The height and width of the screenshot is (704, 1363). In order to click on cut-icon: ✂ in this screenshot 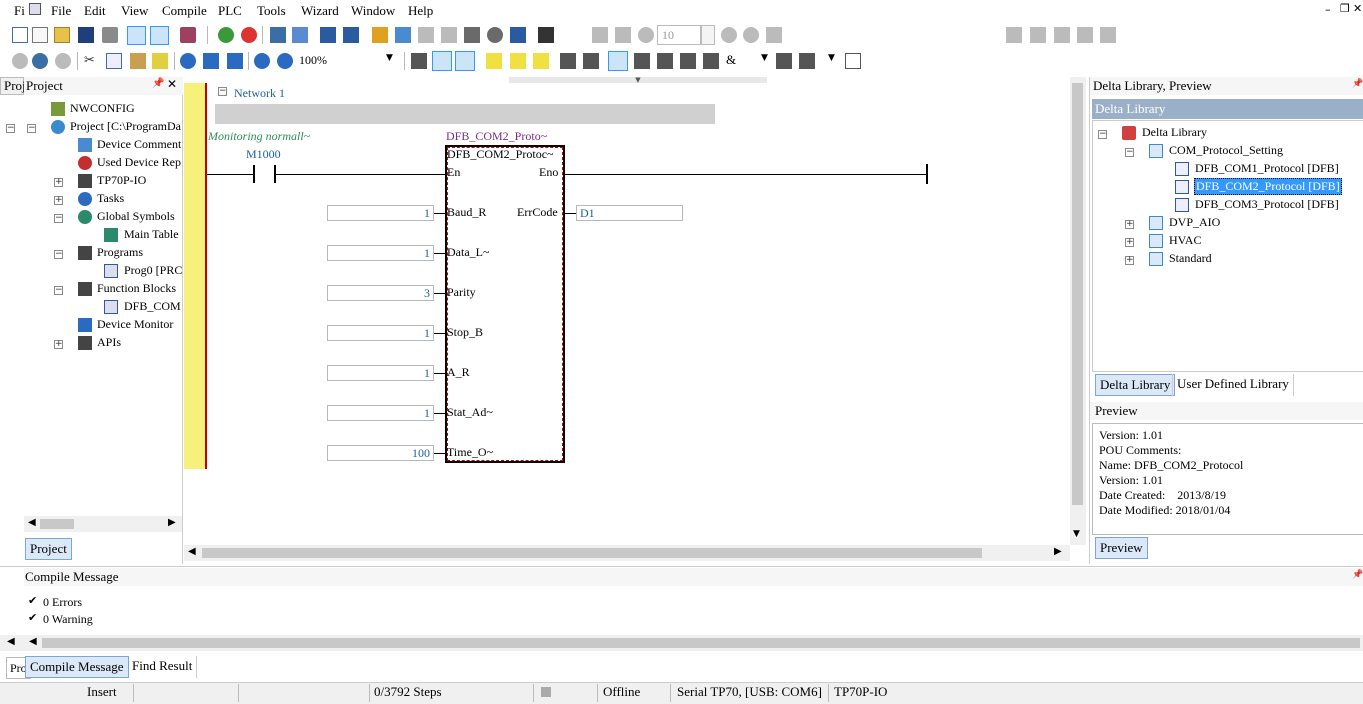, I will do `click(92, 61)`.